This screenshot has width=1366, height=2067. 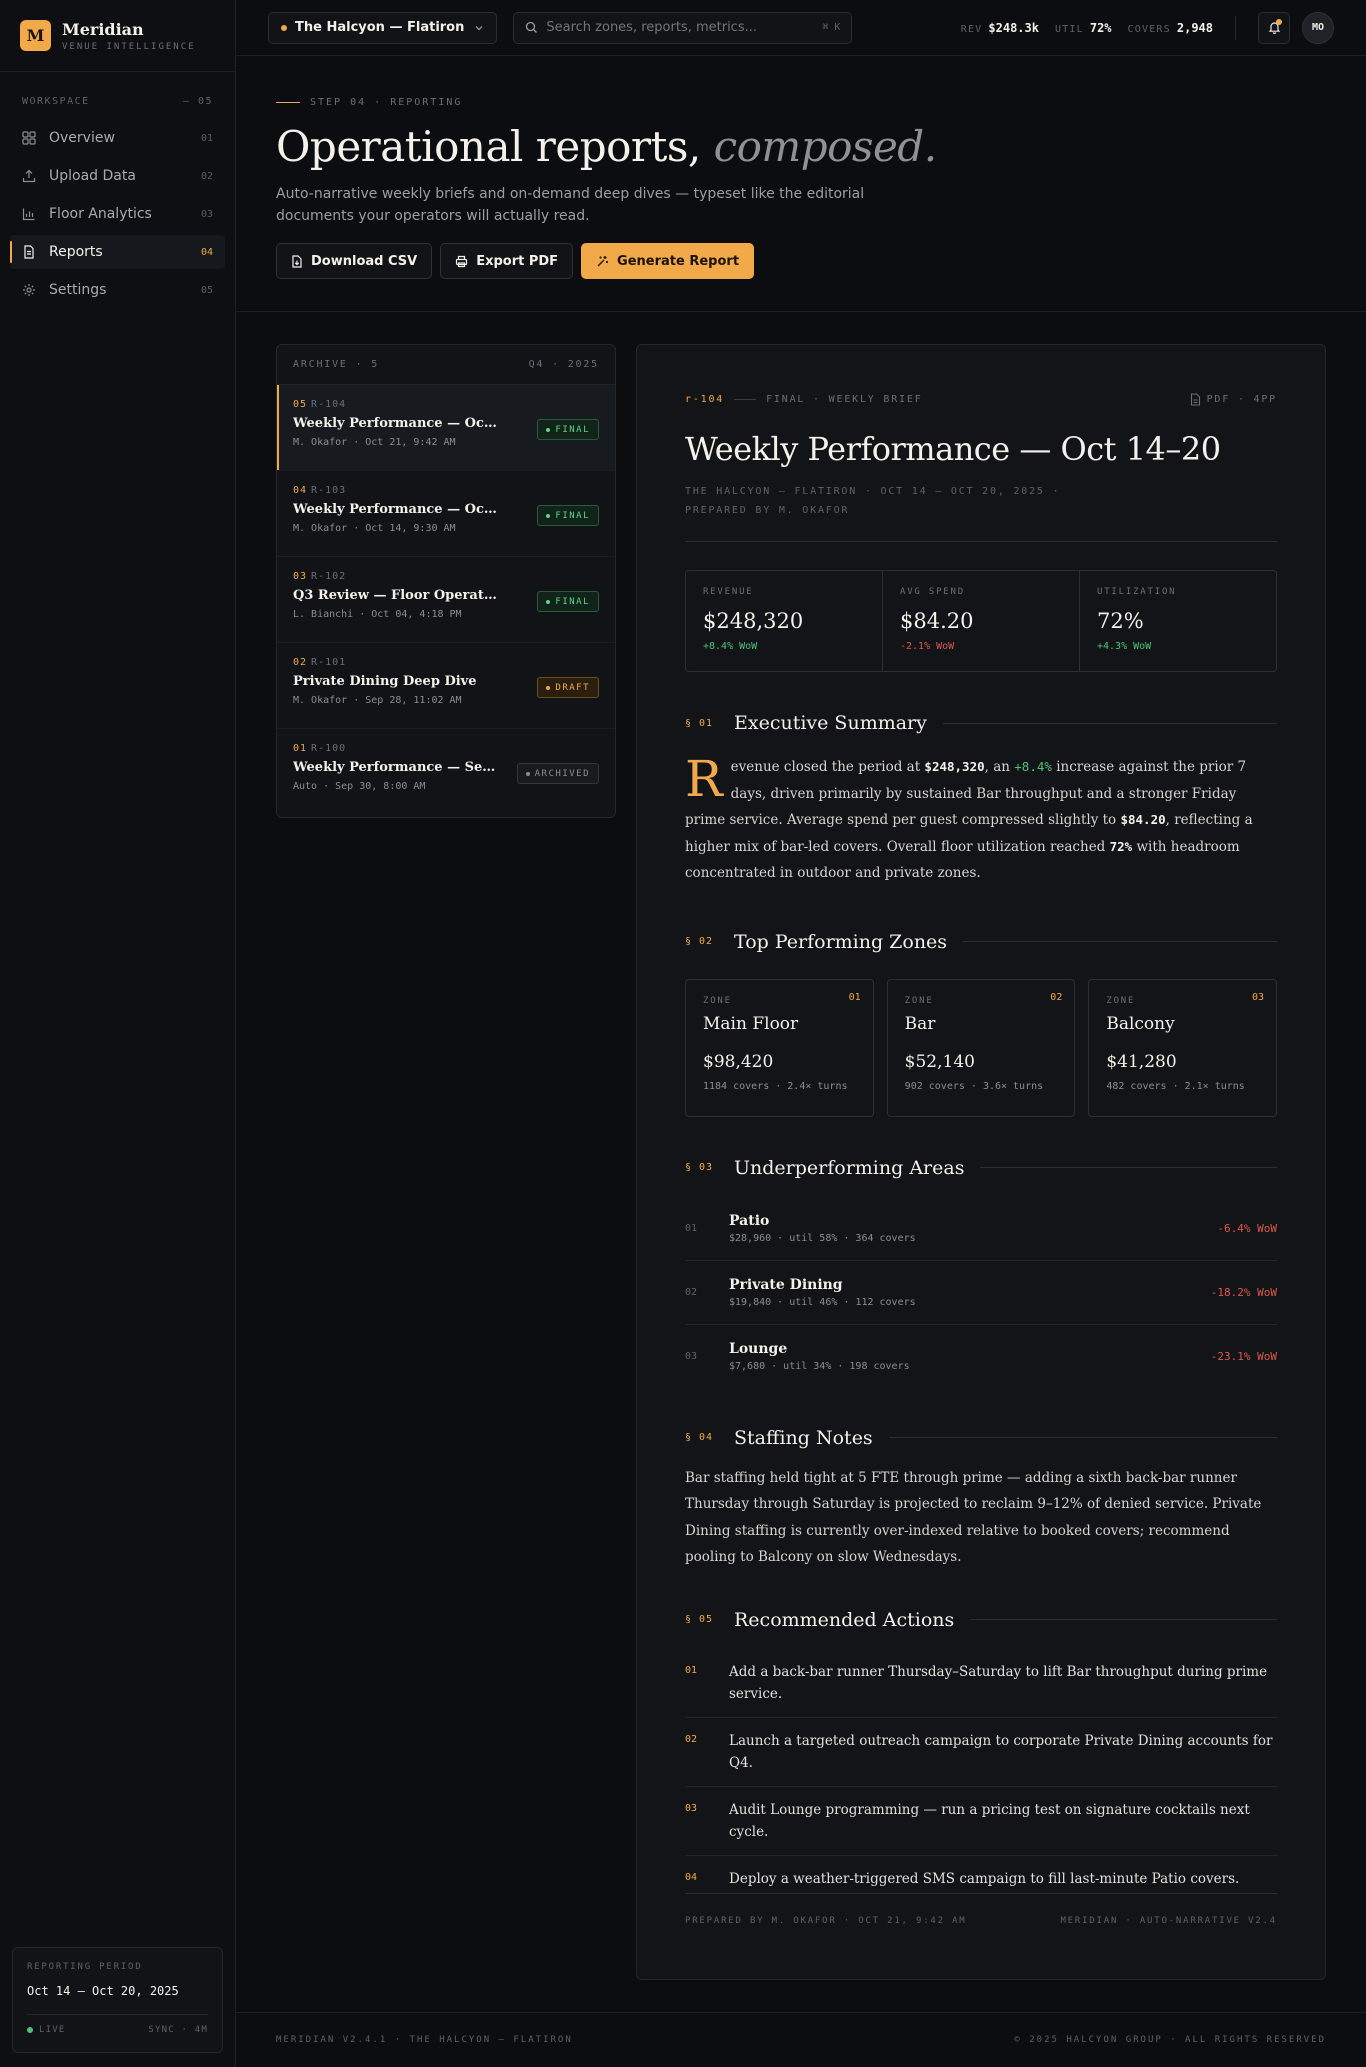 What do you see at coordinates (548, 429) in the screenshot?
I see `status-dot` at bounding box center [548, 429].